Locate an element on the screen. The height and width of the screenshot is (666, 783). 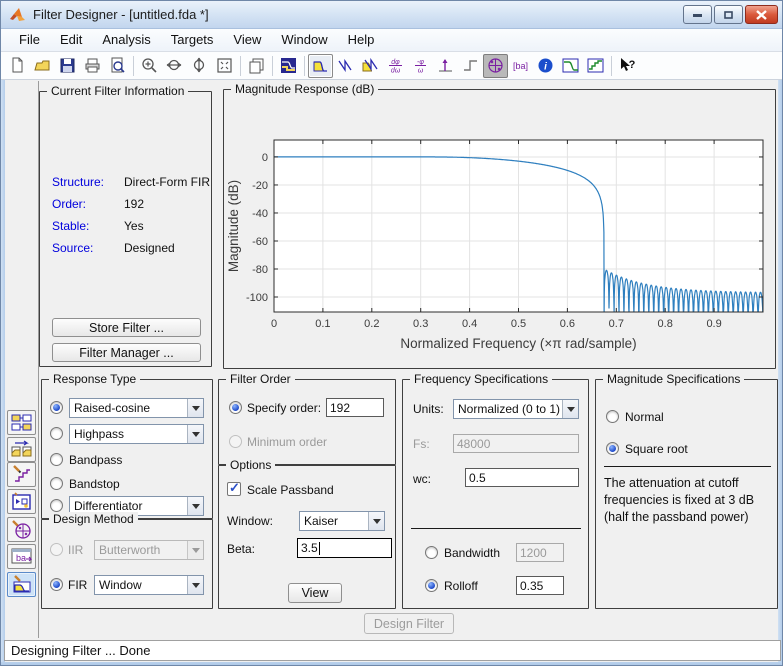
set-quantization-parameters-button is located at coordinates (21, 474).